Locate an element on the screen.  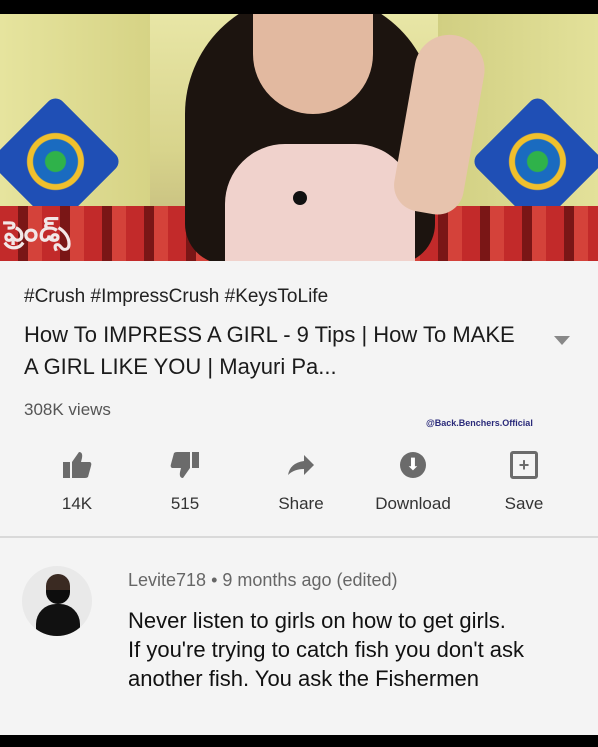
divider is located at coordinates (299, 537).